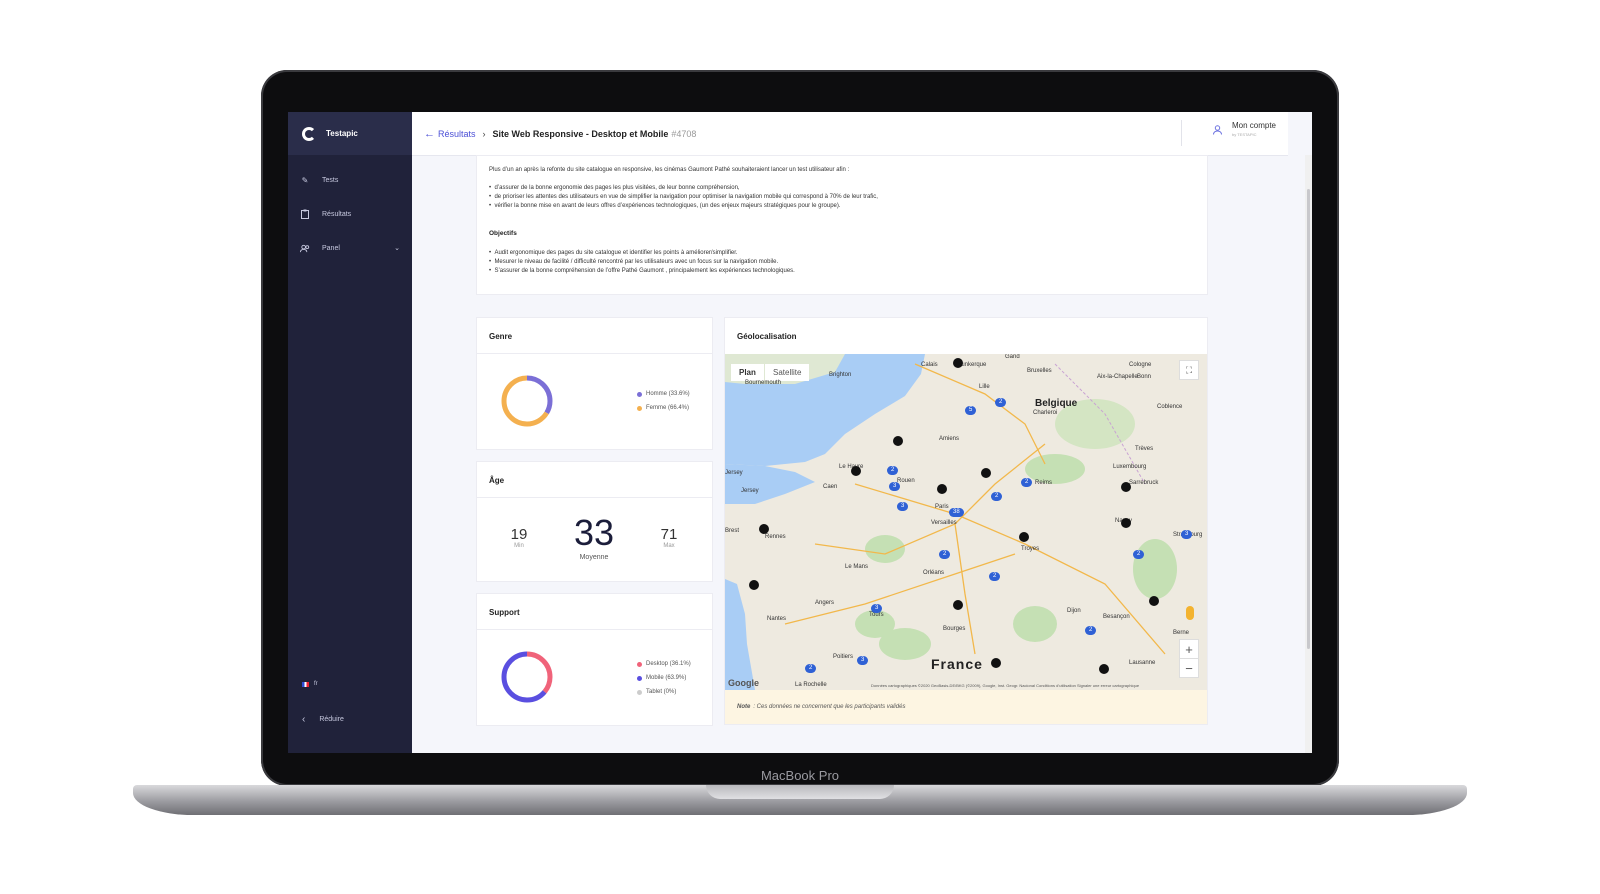 This screenshot has height=894, width=1600. I want to click on map-cluster-marker: 5, so click(971, 410).